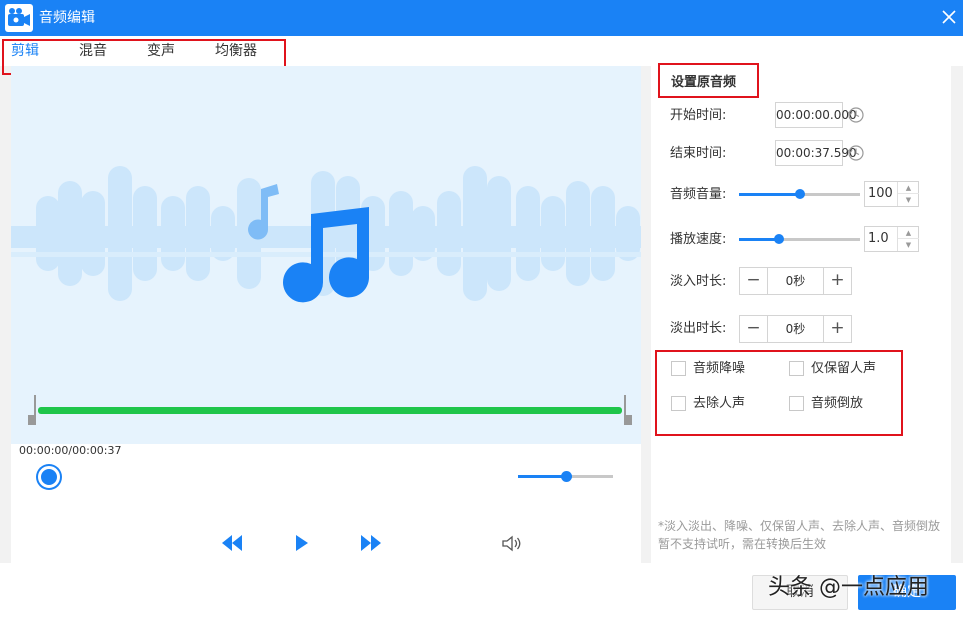 The height and width of the screenshot is (619, 963). I want to click on speed-spinbox: 1.0 ▲ ▼, so click(891, 239).